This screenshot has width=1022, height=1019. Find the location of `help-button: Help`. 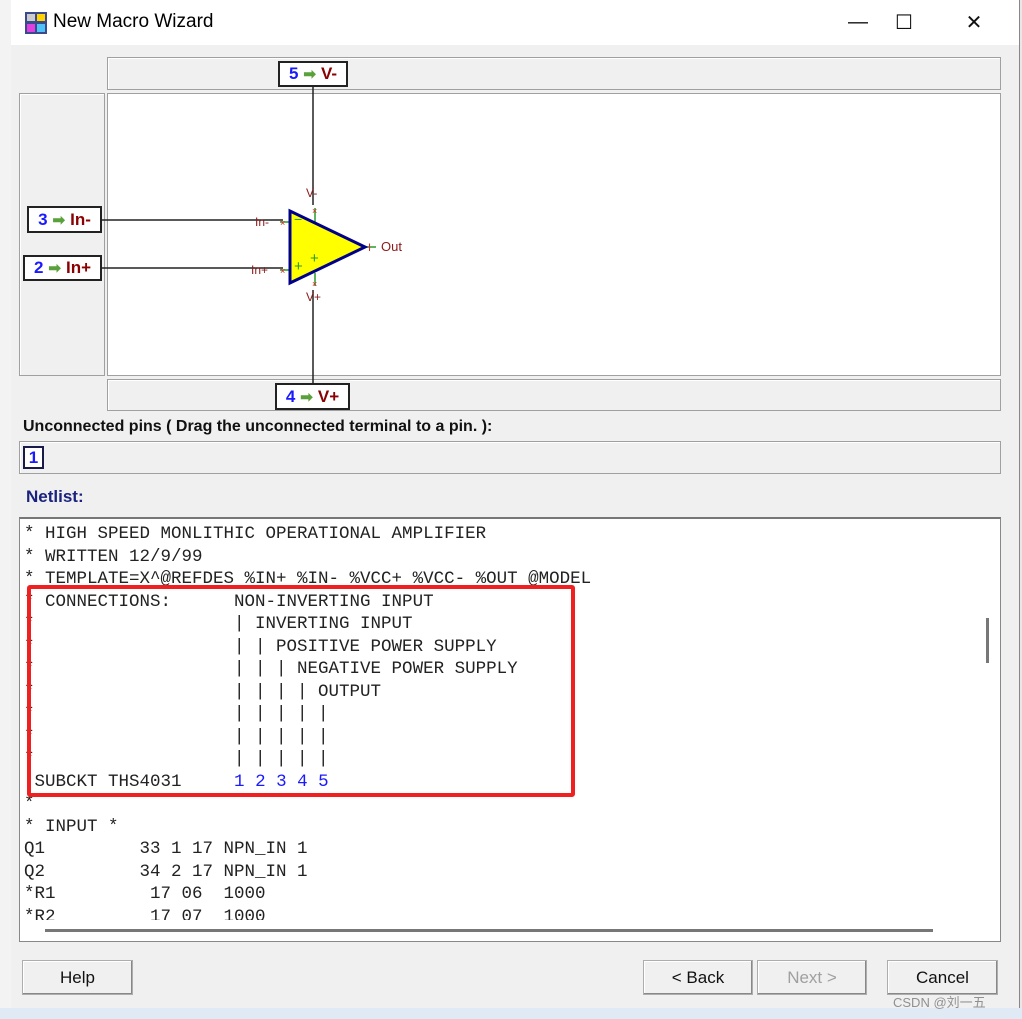

help-button: Help is located at coordinates (77, 977).